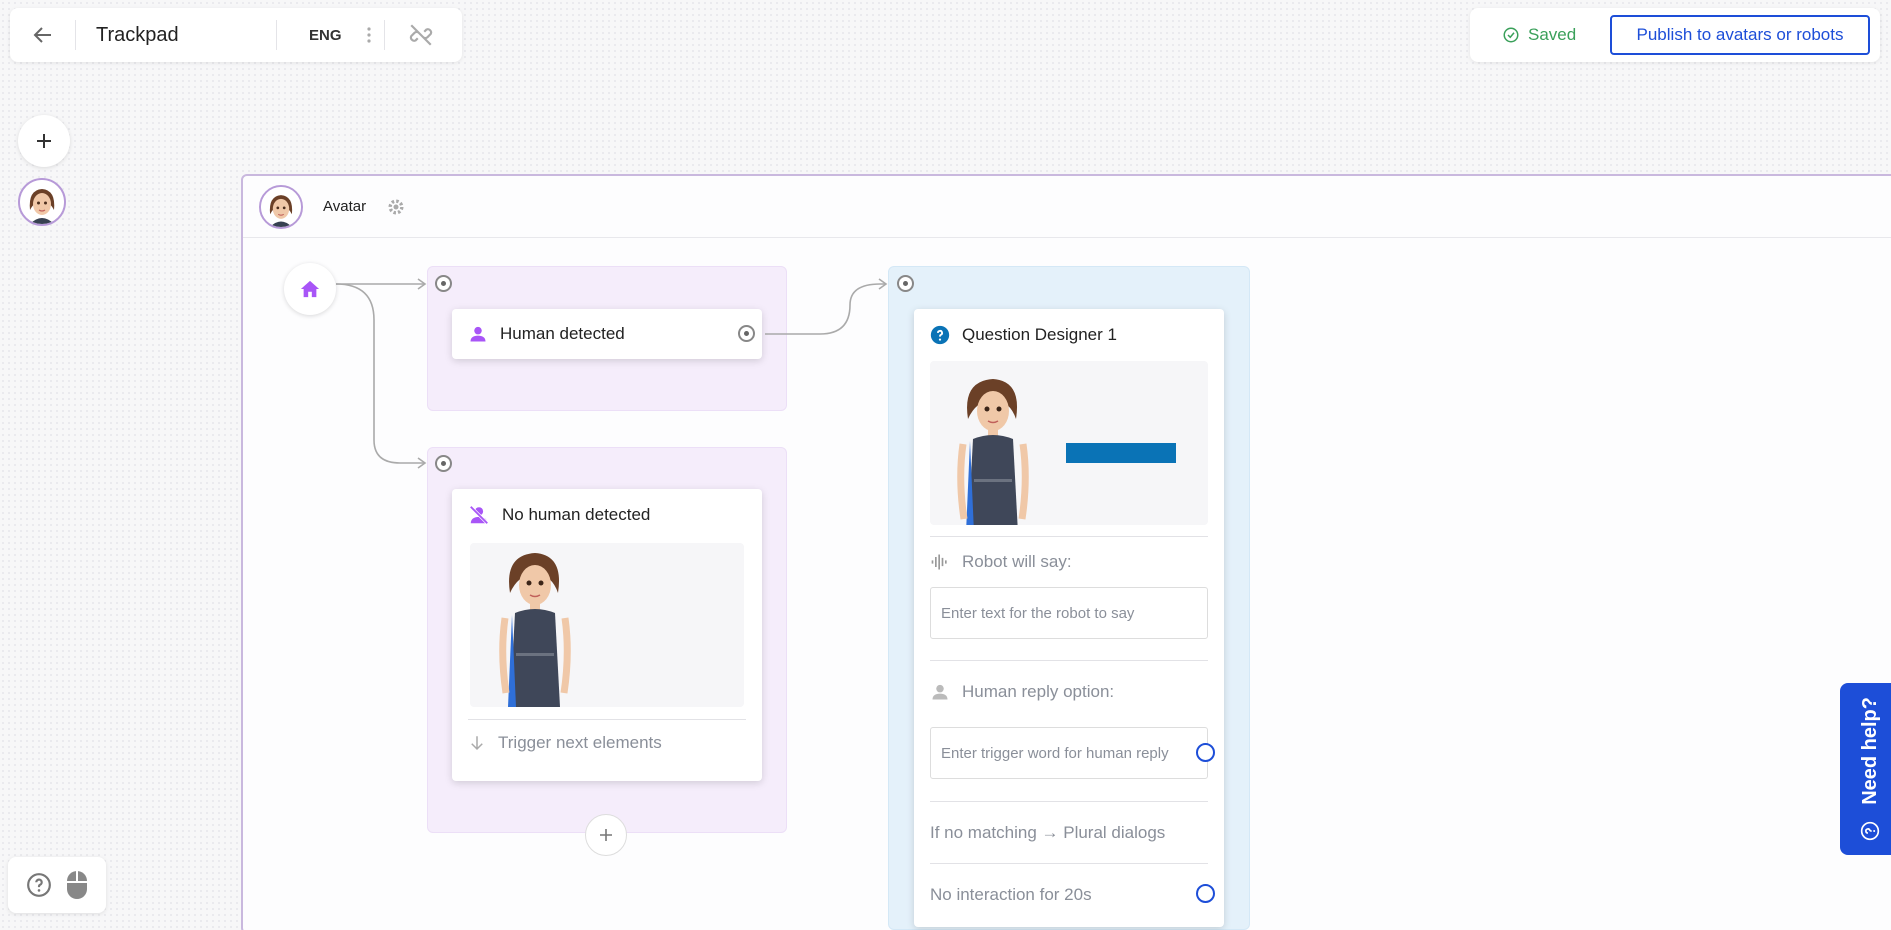  What do you see at coordinates (1121, 453) in the screenshot?
I see `speech-bar` at bounding box center [1121, 453].